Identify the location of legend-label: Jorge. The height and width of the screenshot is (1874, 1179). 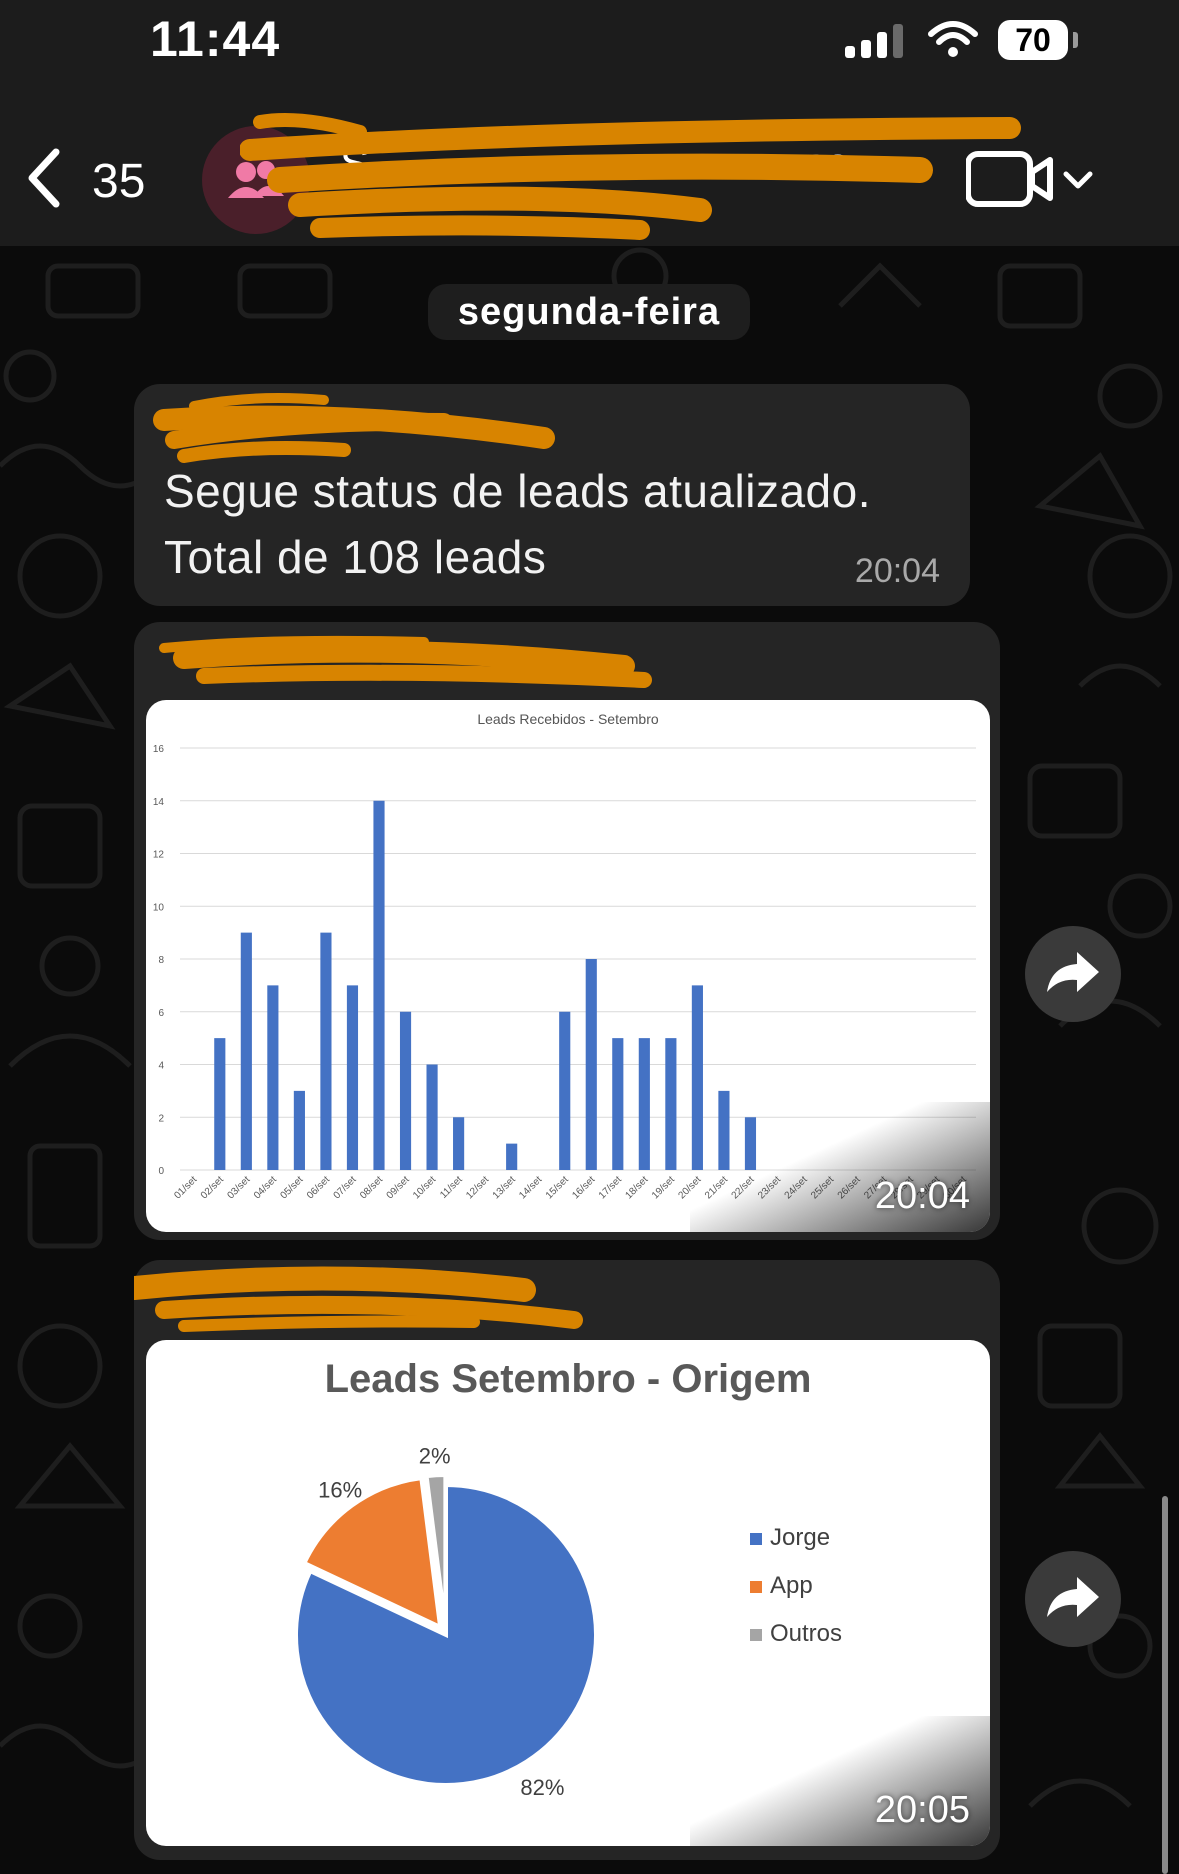
(800, 1537).